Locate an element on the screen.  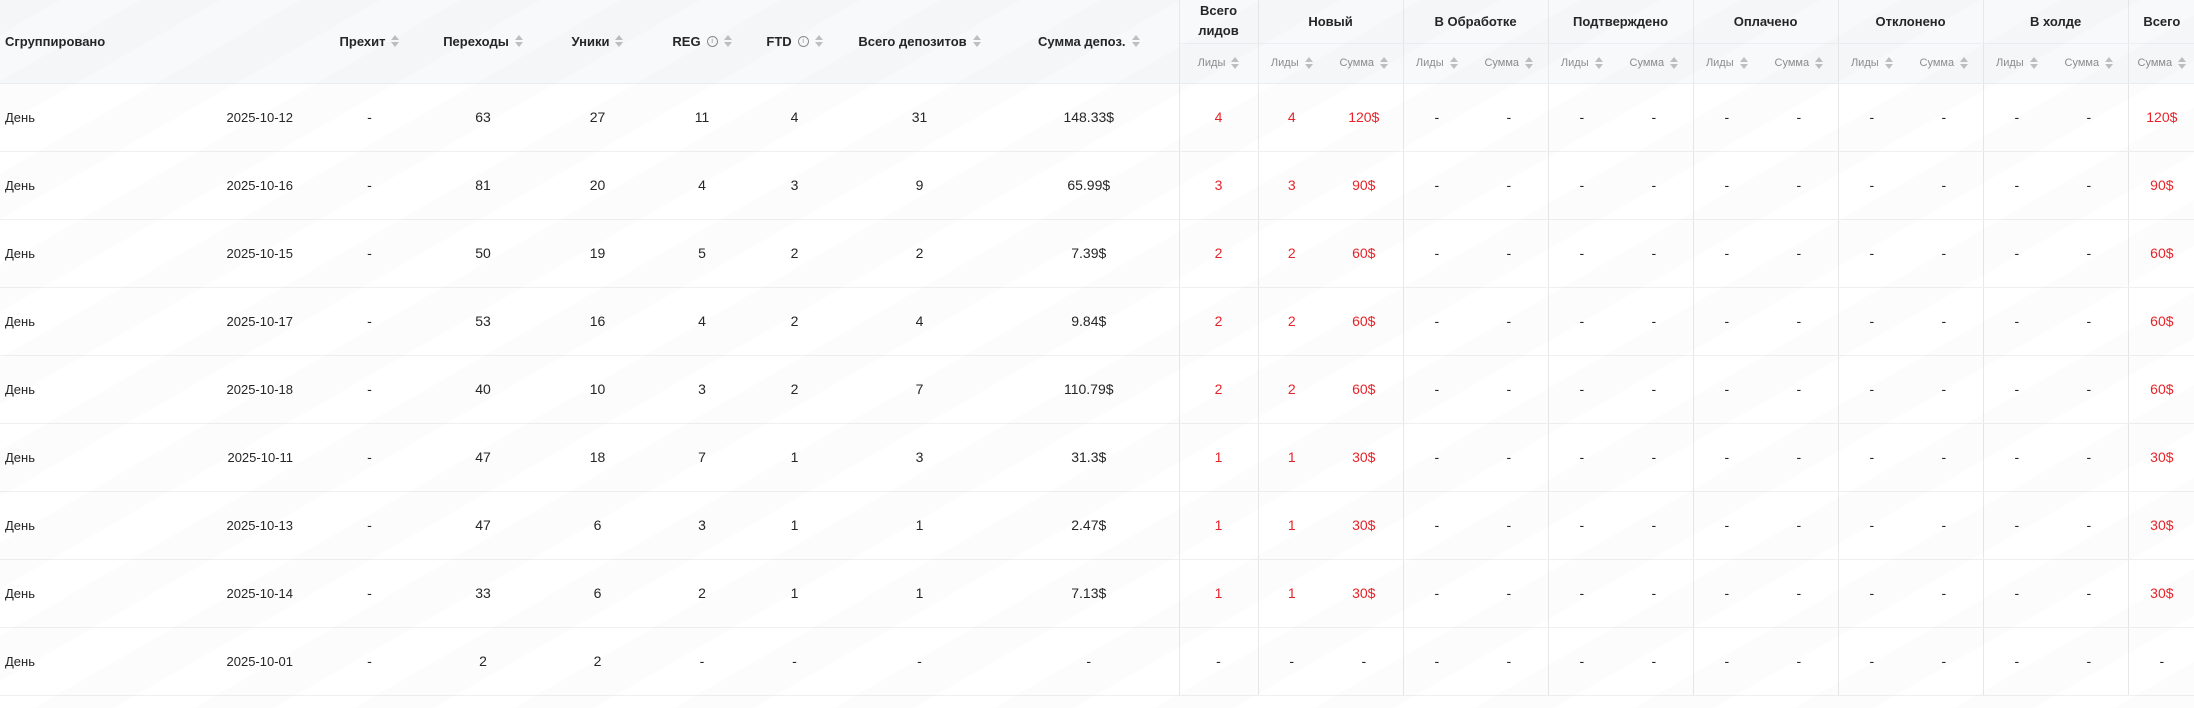
group-processing-label: В Обработке is located at coordinates (1475, 21).